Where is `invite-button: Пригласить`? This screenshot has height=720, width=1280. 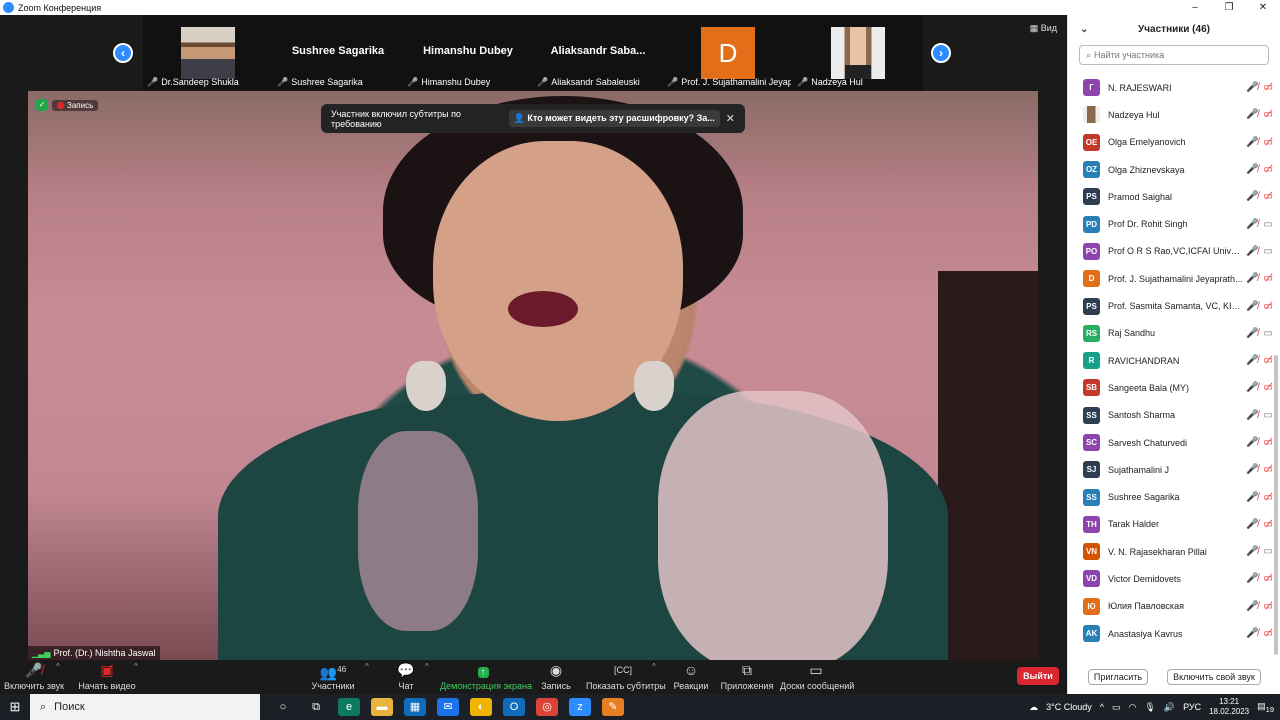 invite-button: Пригласить is located at coordinates (1118, 677).